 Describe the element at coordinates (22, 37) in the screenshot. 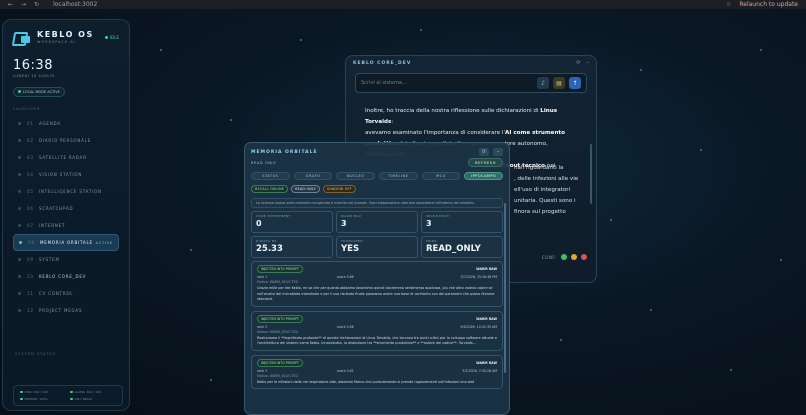

I see `keblo-logo-icon` at that location.